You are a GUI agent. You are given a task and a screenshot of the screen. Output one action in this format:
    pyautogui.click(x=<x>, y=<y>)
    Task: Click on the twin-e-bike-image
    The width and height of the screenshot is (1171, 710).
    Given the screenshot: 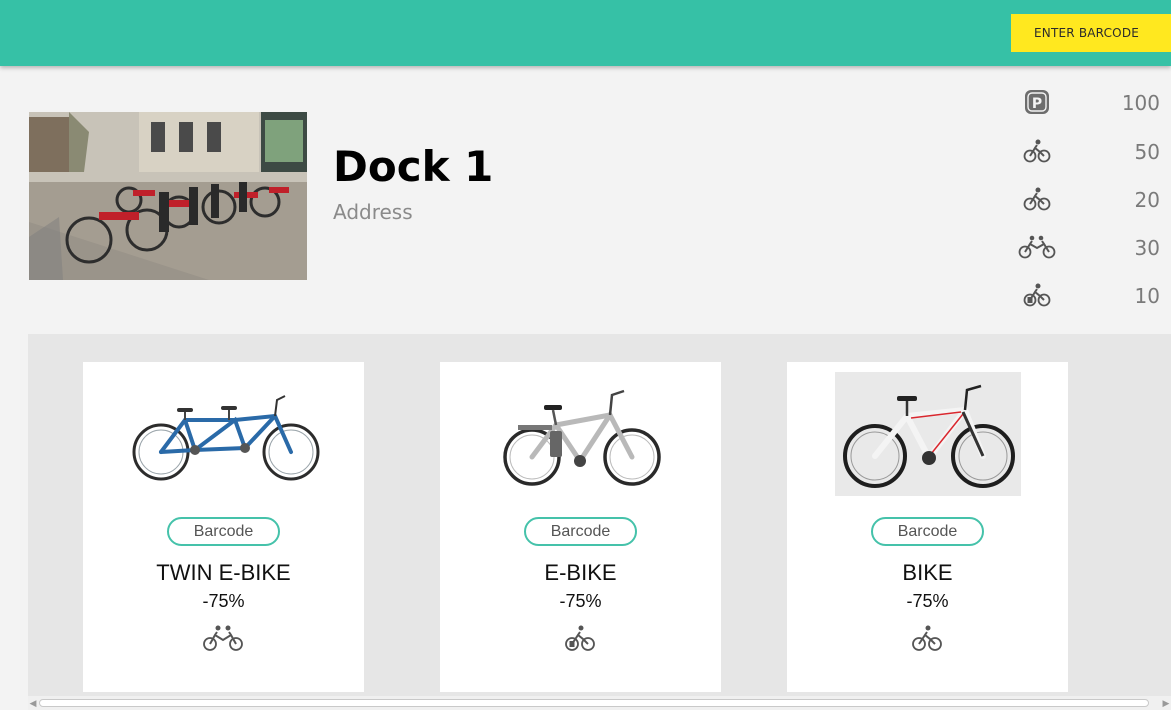 What is the action you would take?
    pyautogui.click(x=223, y=436)
    